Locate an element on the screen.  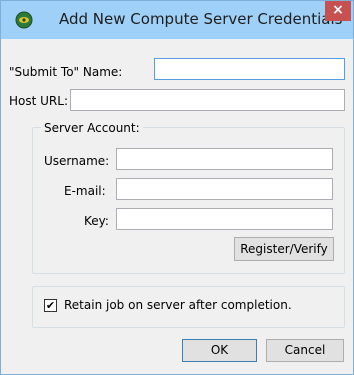
host-url-label: Host URL: is located at coordinates (38, 101).